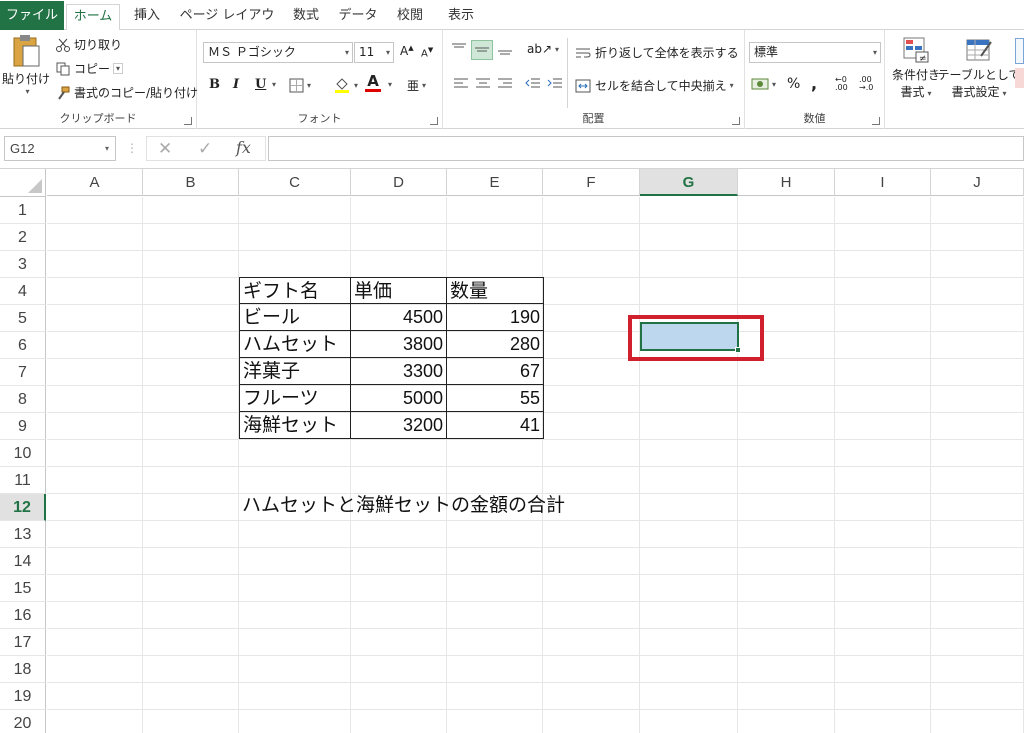 This screenshot has width=1024, height=733. I want to click on copy-button: コピー ▾, so click(90, 68).